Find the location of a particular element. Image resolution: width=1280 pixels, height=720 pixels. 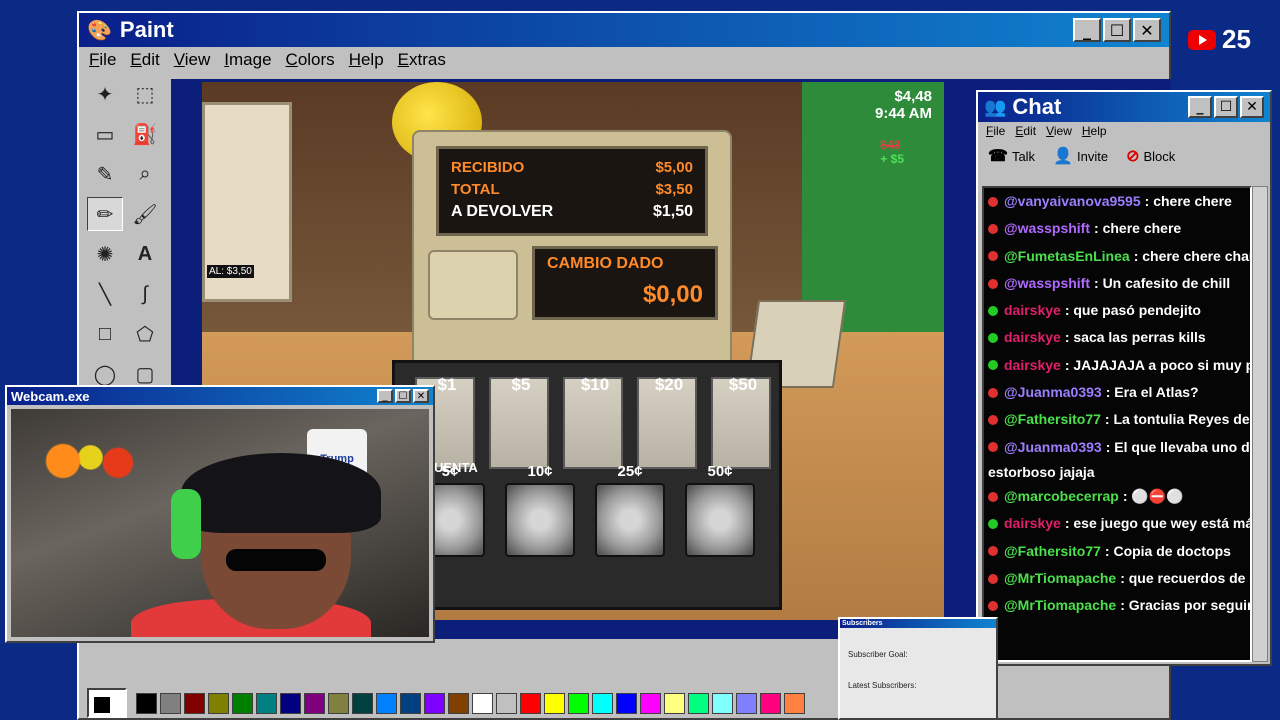

maximize-button: ☐ is located at coordinates (1117, 30).